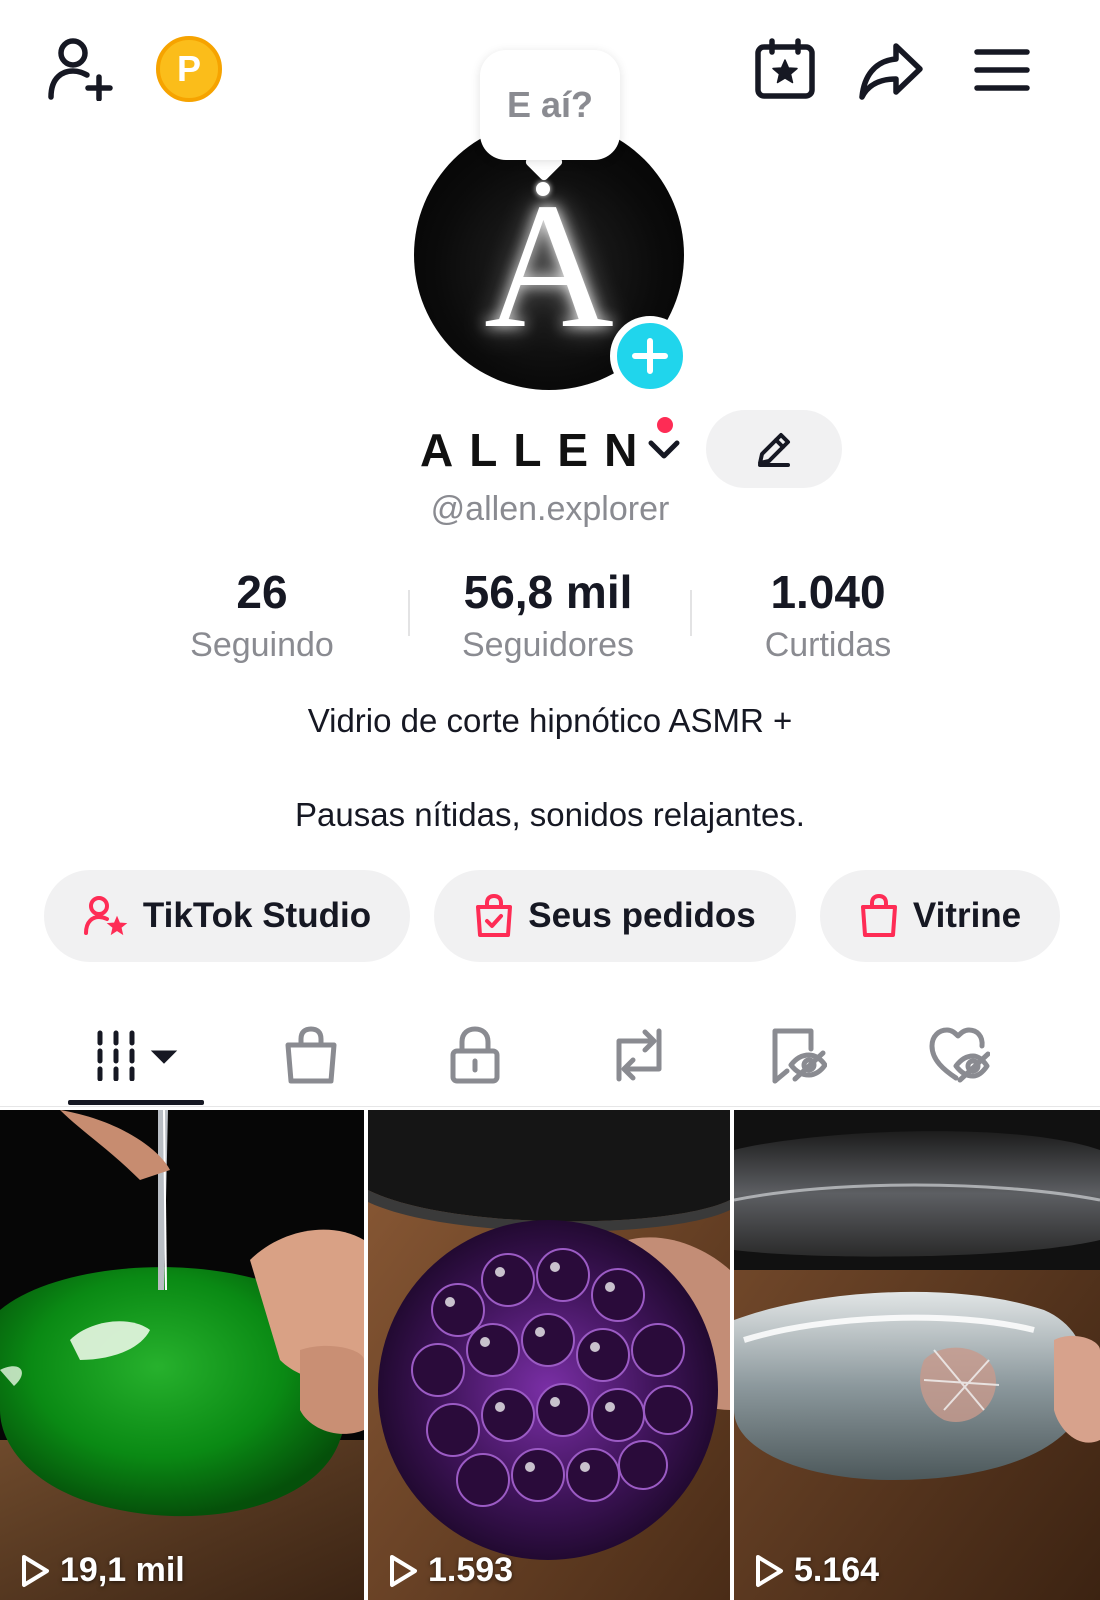 The height and width of the screenshot is (1600, 1100). What do you see at coordinates (257, 915) in the screenshot?
I see `tiktok-studio-label: TikTok Studio` at bounding box center [257, 915].